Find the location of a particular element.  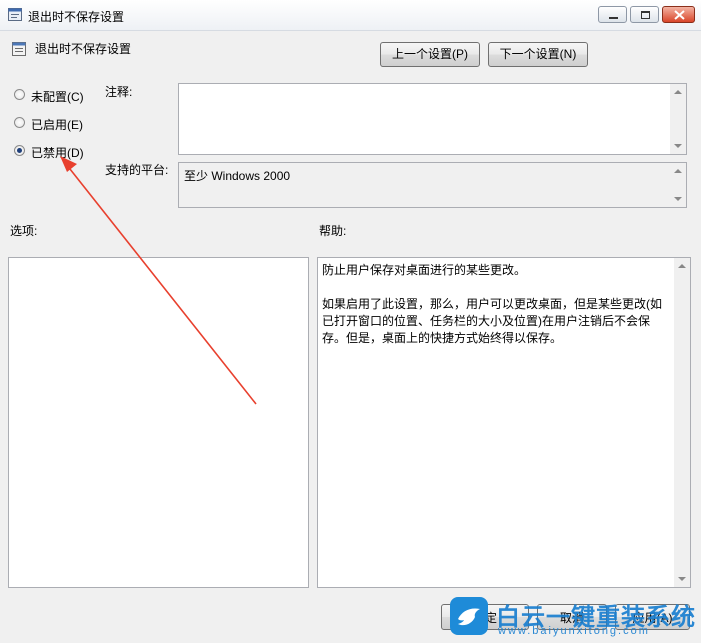

next-setting-button: 下一个设置(N) is located at coordinates (538, 54).